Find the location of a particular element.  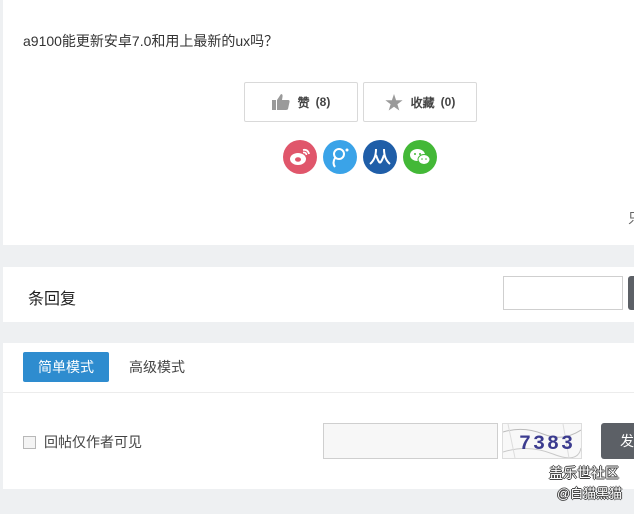

share-weibo-button is located at coordinates (300, 157).